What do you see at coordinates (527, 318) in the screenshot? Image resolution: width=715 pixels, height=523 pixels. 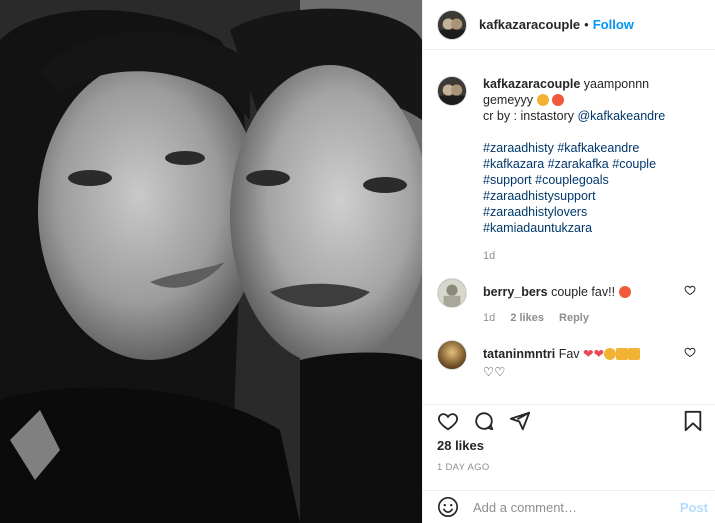 I see `comment-likes: 2 likes` at bounding box center [527, 318].